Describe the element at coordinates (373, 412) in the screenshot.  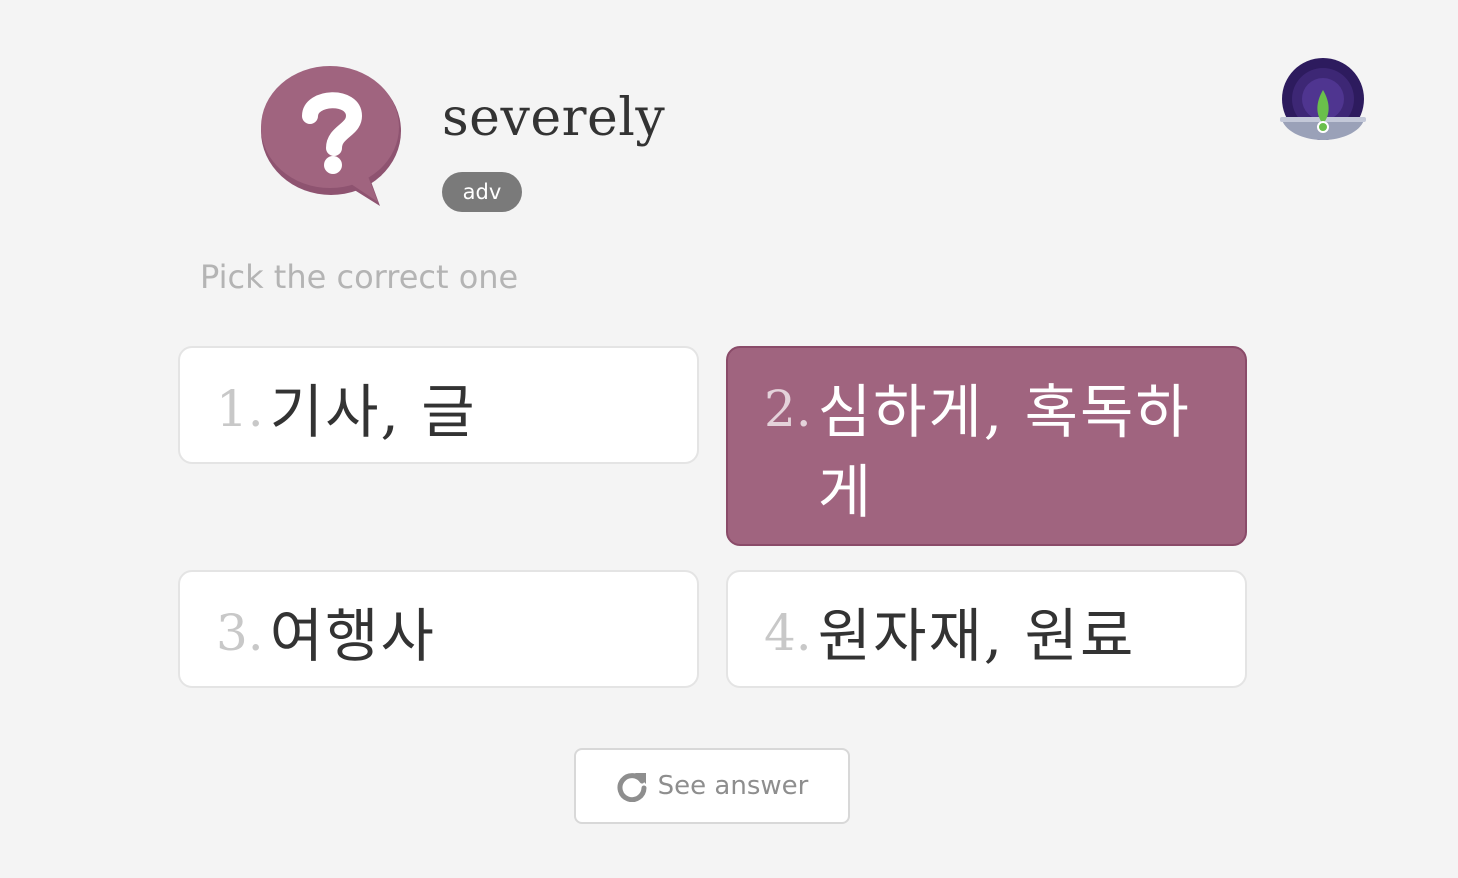
I see `option-text: 기사, 글` at that location.